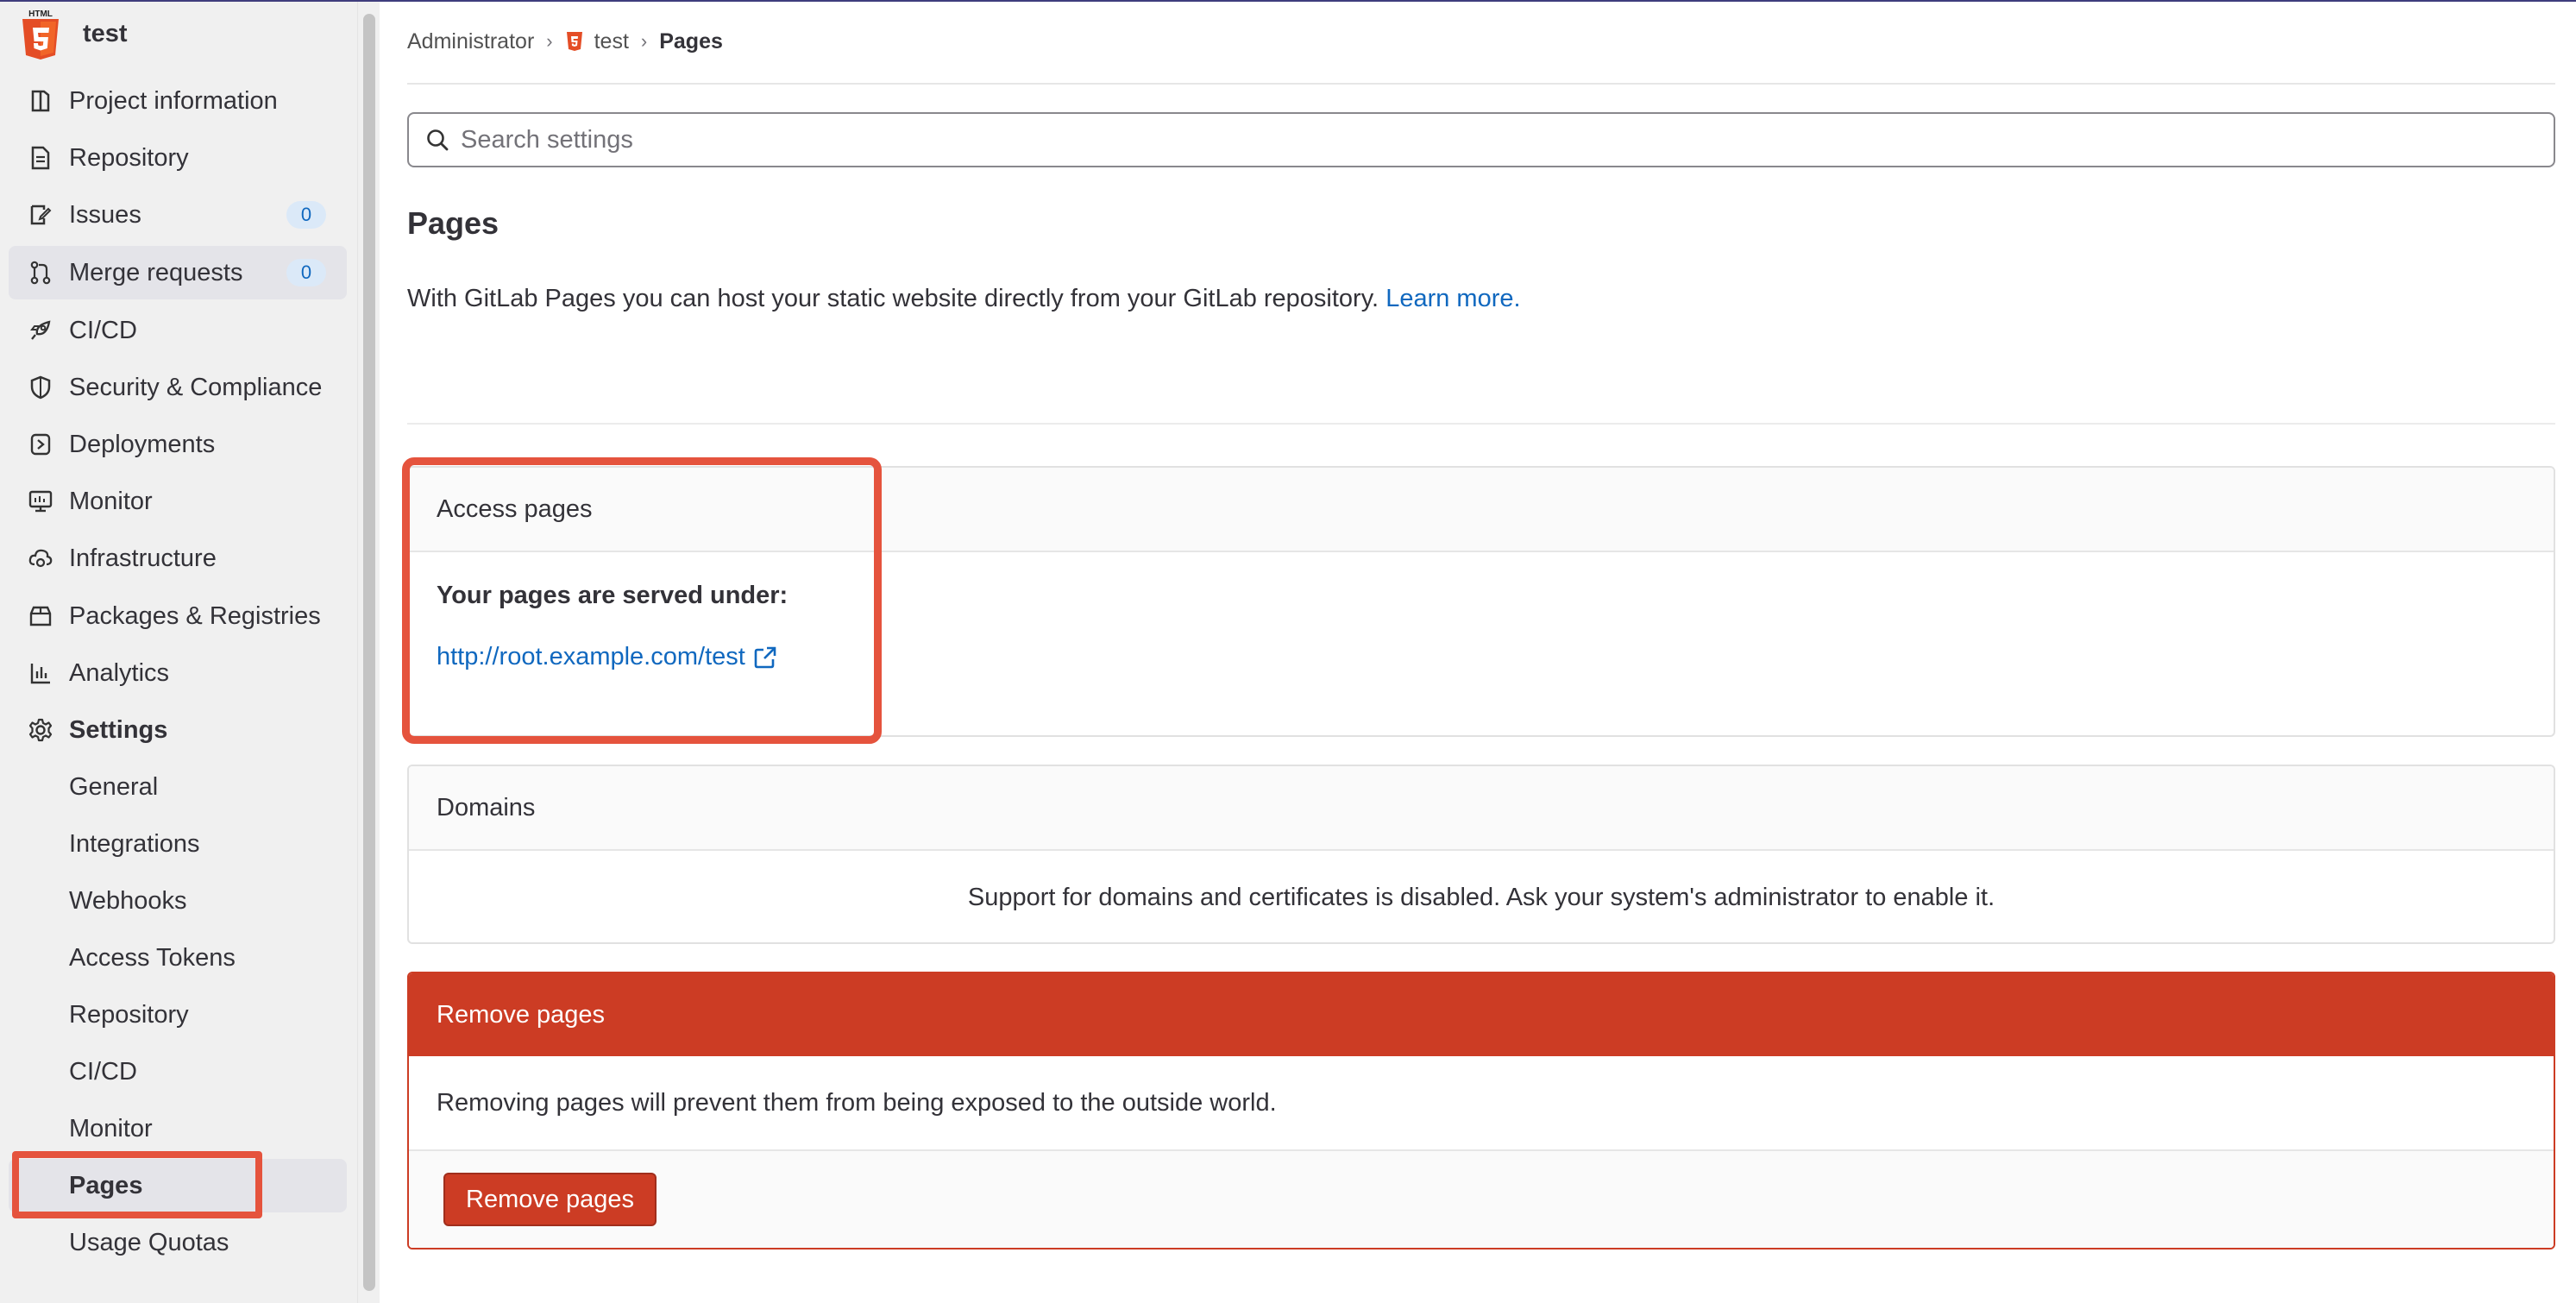 Image resolution: width=2576 pixels, height=1303 pixels. I want to click on sidebar-item-settings: Settings, so click(178, 730).